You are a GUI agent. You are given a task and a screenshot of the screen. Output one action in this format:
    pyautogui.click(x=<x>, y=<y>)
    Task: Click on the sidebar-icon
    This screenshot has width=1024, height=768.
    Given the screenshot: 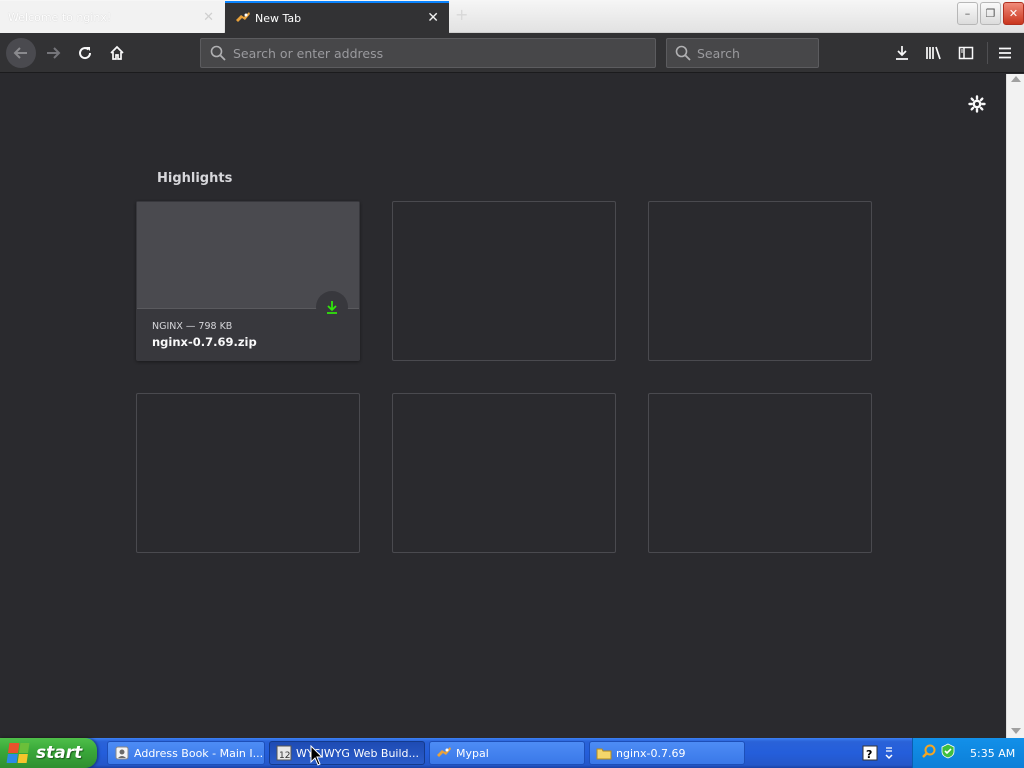 What is the action you would take?
    pyautogui.click(x=966, y=53)
    